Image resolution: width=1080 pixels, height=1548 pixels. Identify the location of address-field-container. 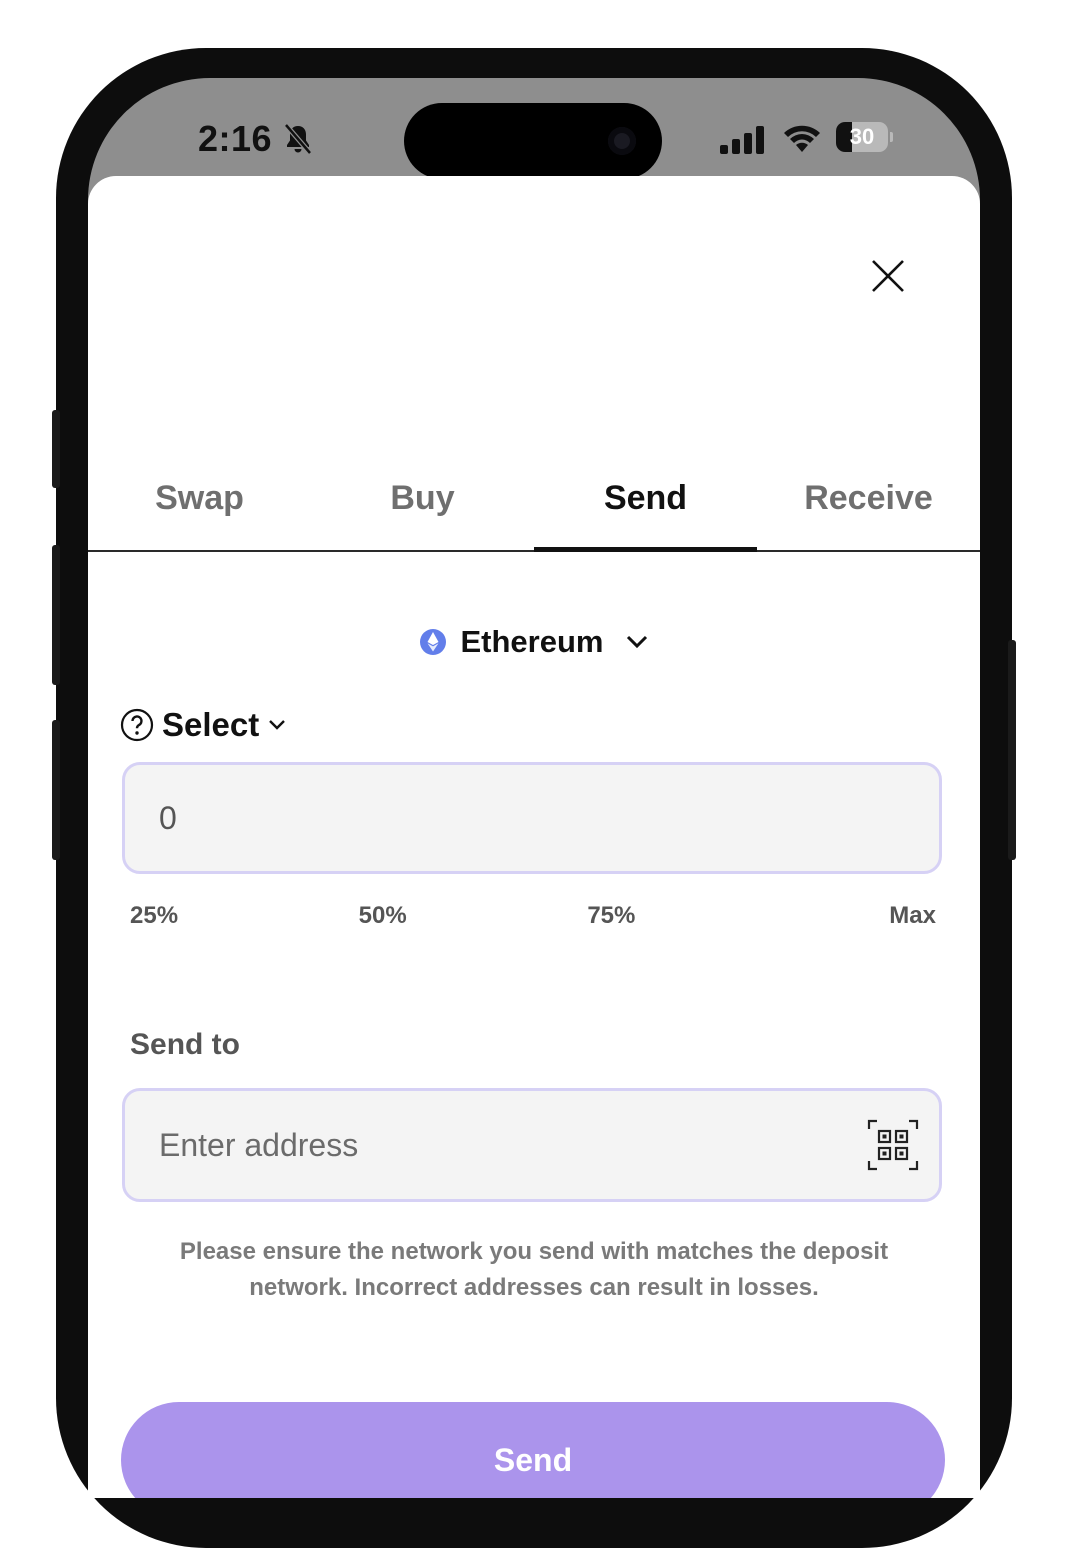
(532, 1145).